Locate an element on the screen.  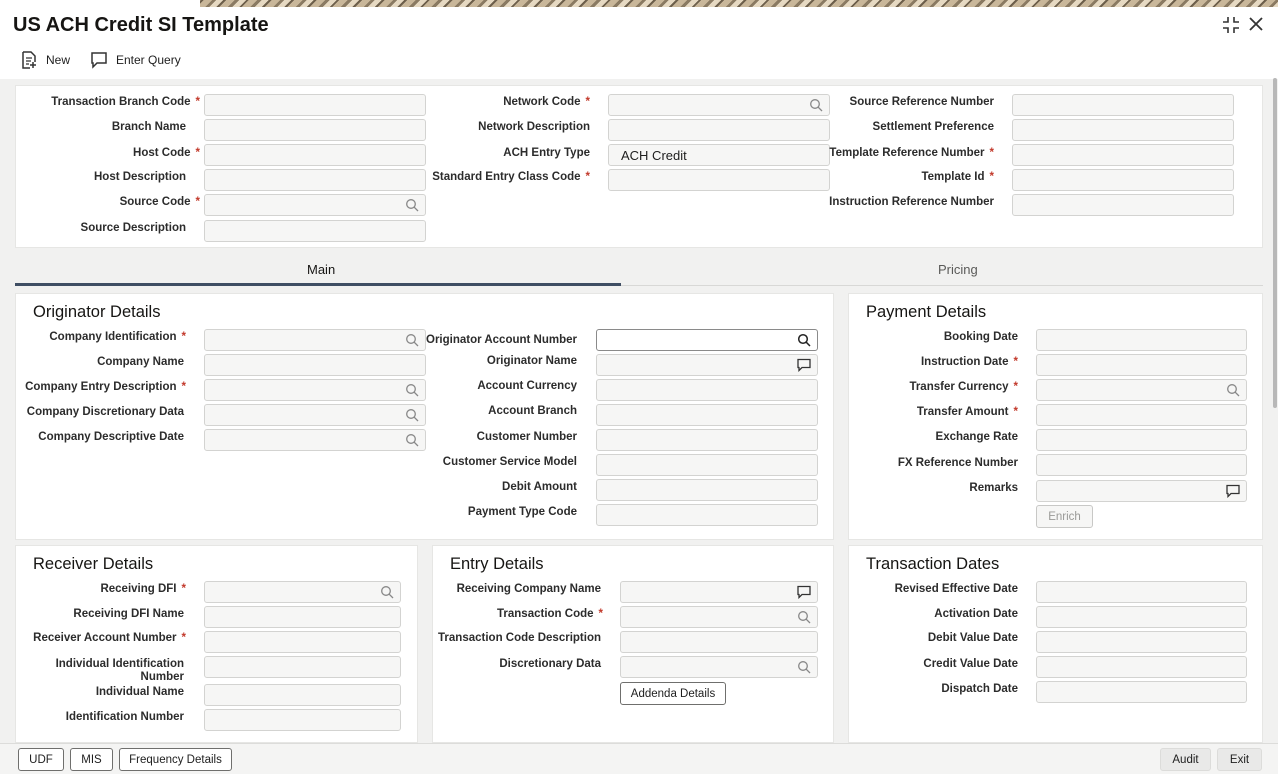
payment-type-code-field is located at coordinates (707, 515).